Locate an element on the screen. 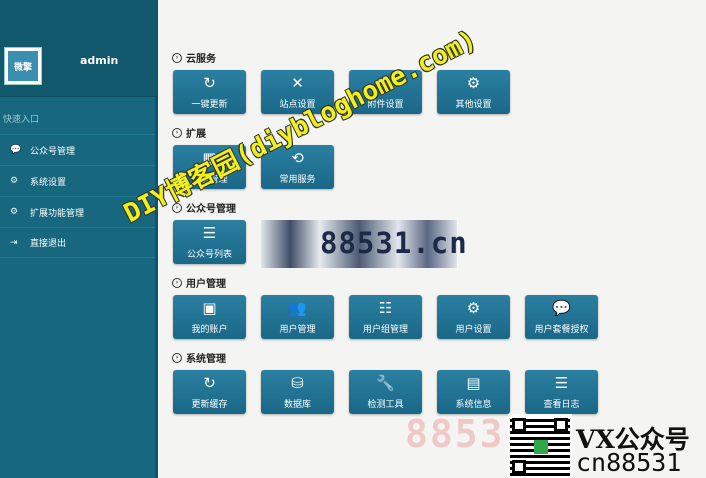 The height and width of the screenshot is (478, 706). tile-database: ⛁ 数据库 is located at coordinates (297, 392).